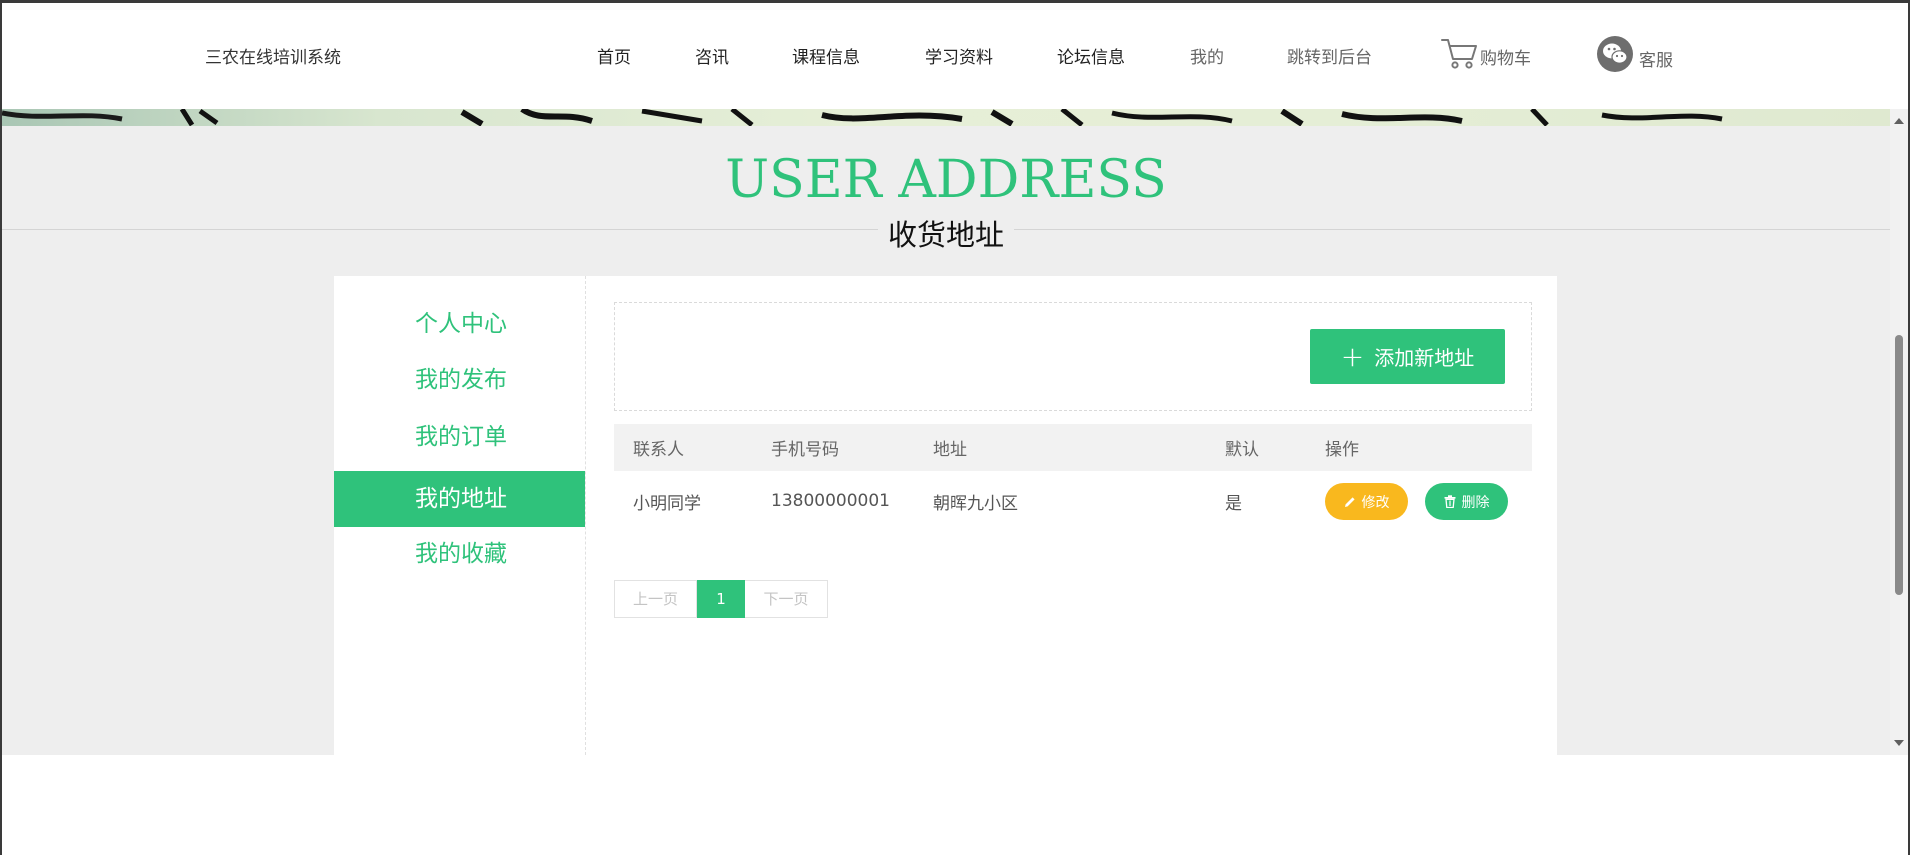 Image resolution: width=1910 pixels, height=855 pixels. Describe the element at coordinates (459, 380) in the screenshot. I see `sidebar-item-my-posts: 我的发布` at that location.